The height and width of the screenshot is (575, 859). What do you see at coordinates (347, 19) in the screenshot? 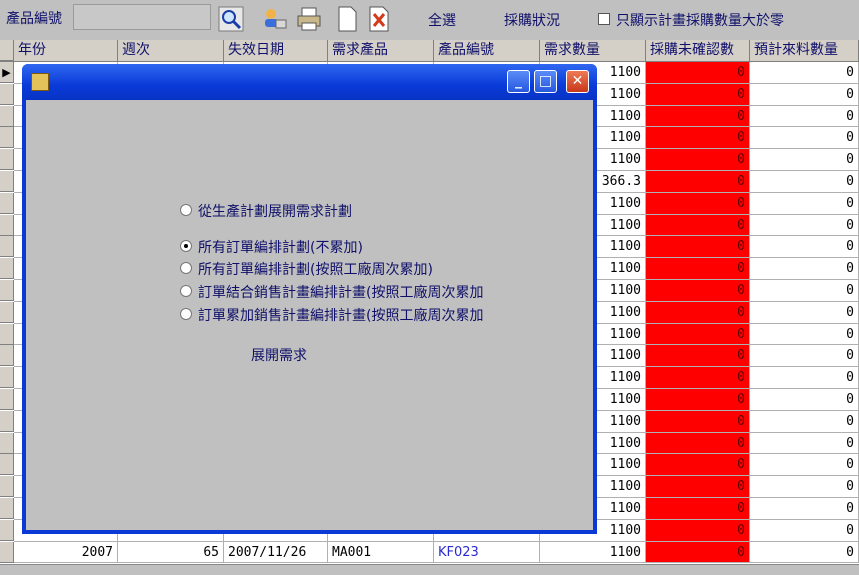
I see `new-document-icon` at bounding box center [347, 19].